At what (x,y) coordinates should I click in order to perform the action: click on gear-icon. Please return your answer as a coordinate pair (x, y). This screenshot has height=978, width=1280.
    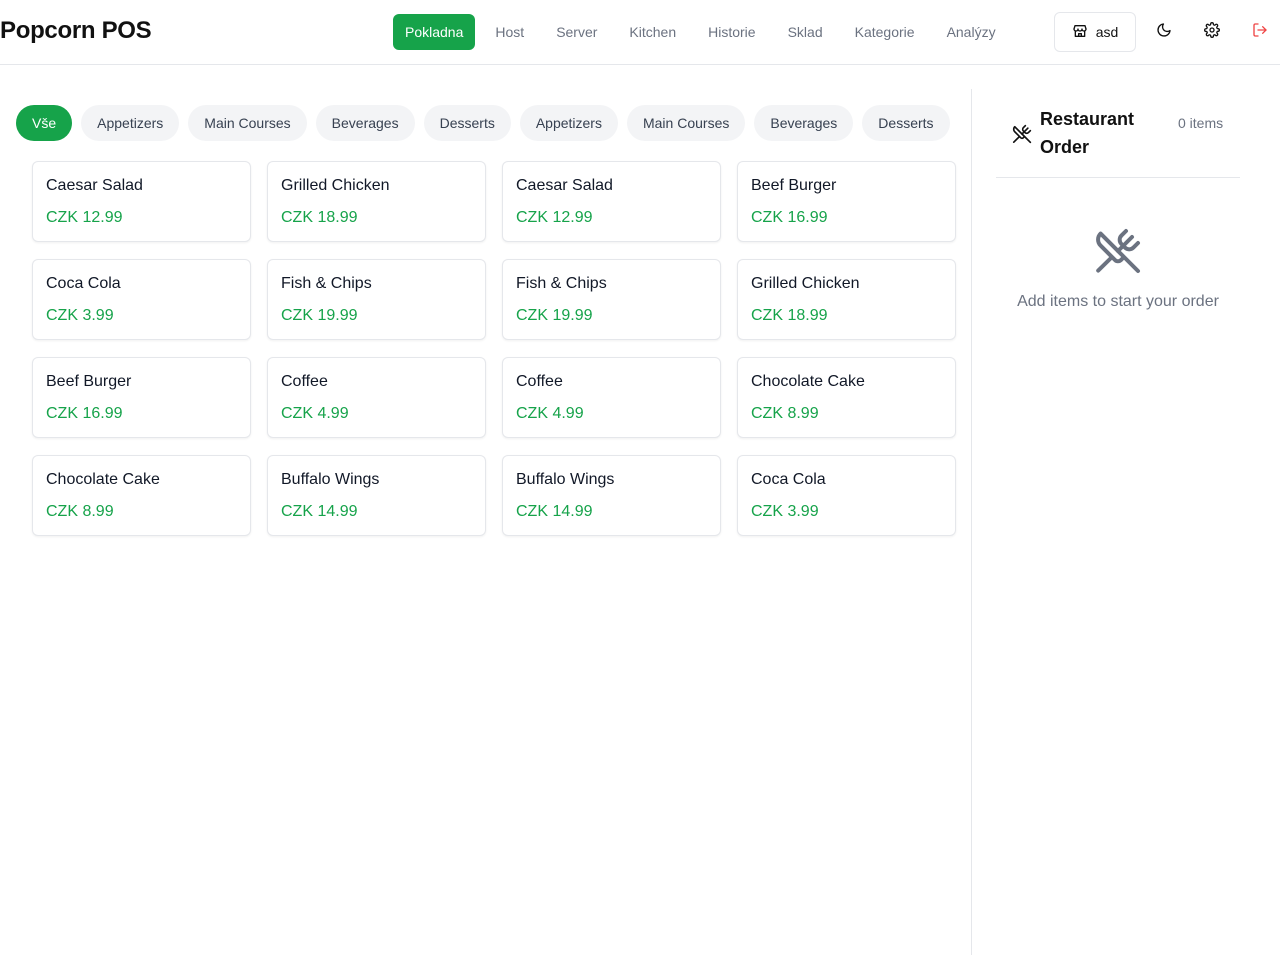
    Looking at the image, I should click on (1212, 32).